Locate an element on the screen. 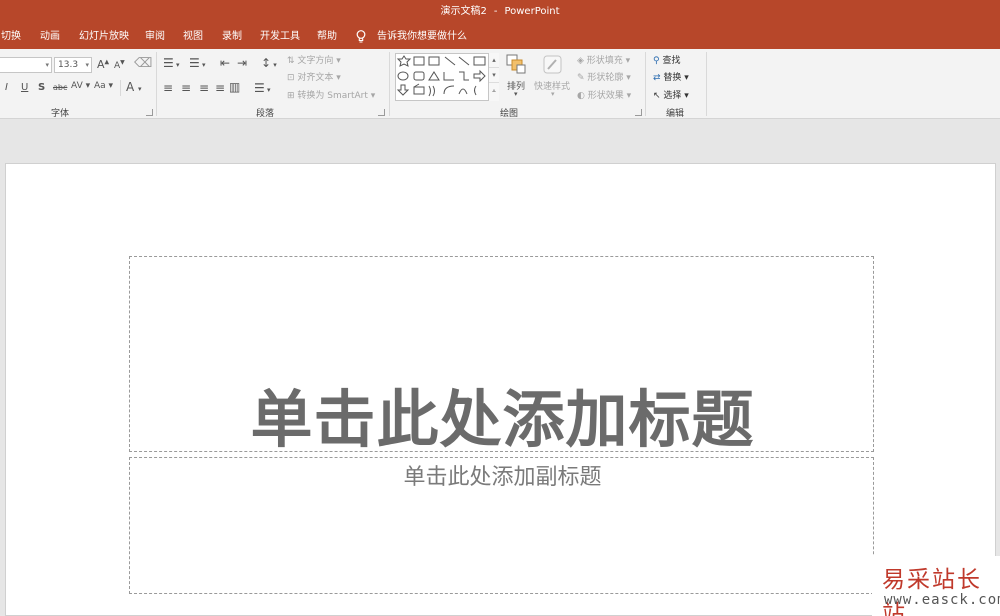 This screenshot has width=1000, height=616. tell-me-text: 告诉我你想要做什么 is located at coordinates (422, 36).